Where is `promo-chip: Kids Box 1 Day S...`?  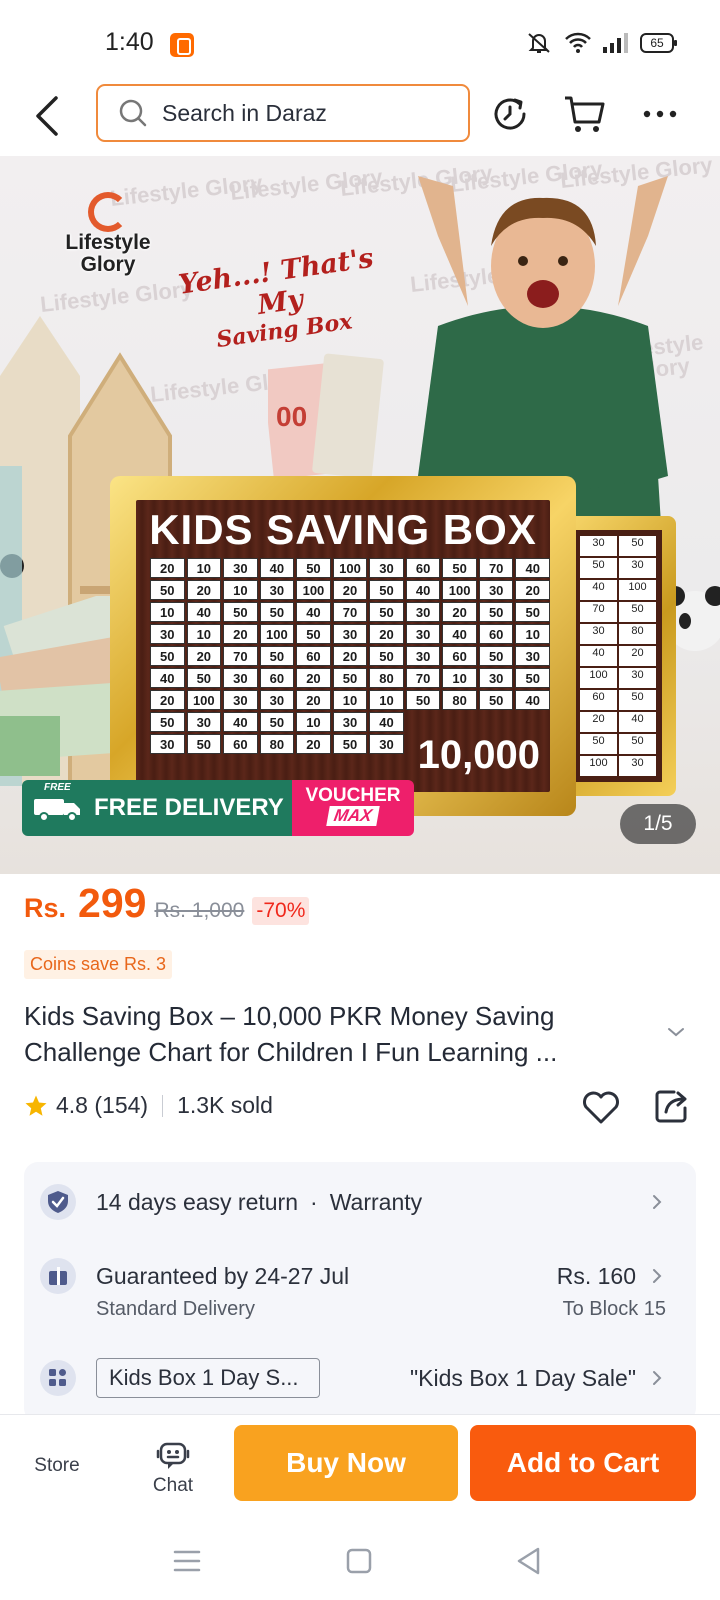
promo-chip: Kids Box 1 Day S... is located at coordinates (208, 1378).